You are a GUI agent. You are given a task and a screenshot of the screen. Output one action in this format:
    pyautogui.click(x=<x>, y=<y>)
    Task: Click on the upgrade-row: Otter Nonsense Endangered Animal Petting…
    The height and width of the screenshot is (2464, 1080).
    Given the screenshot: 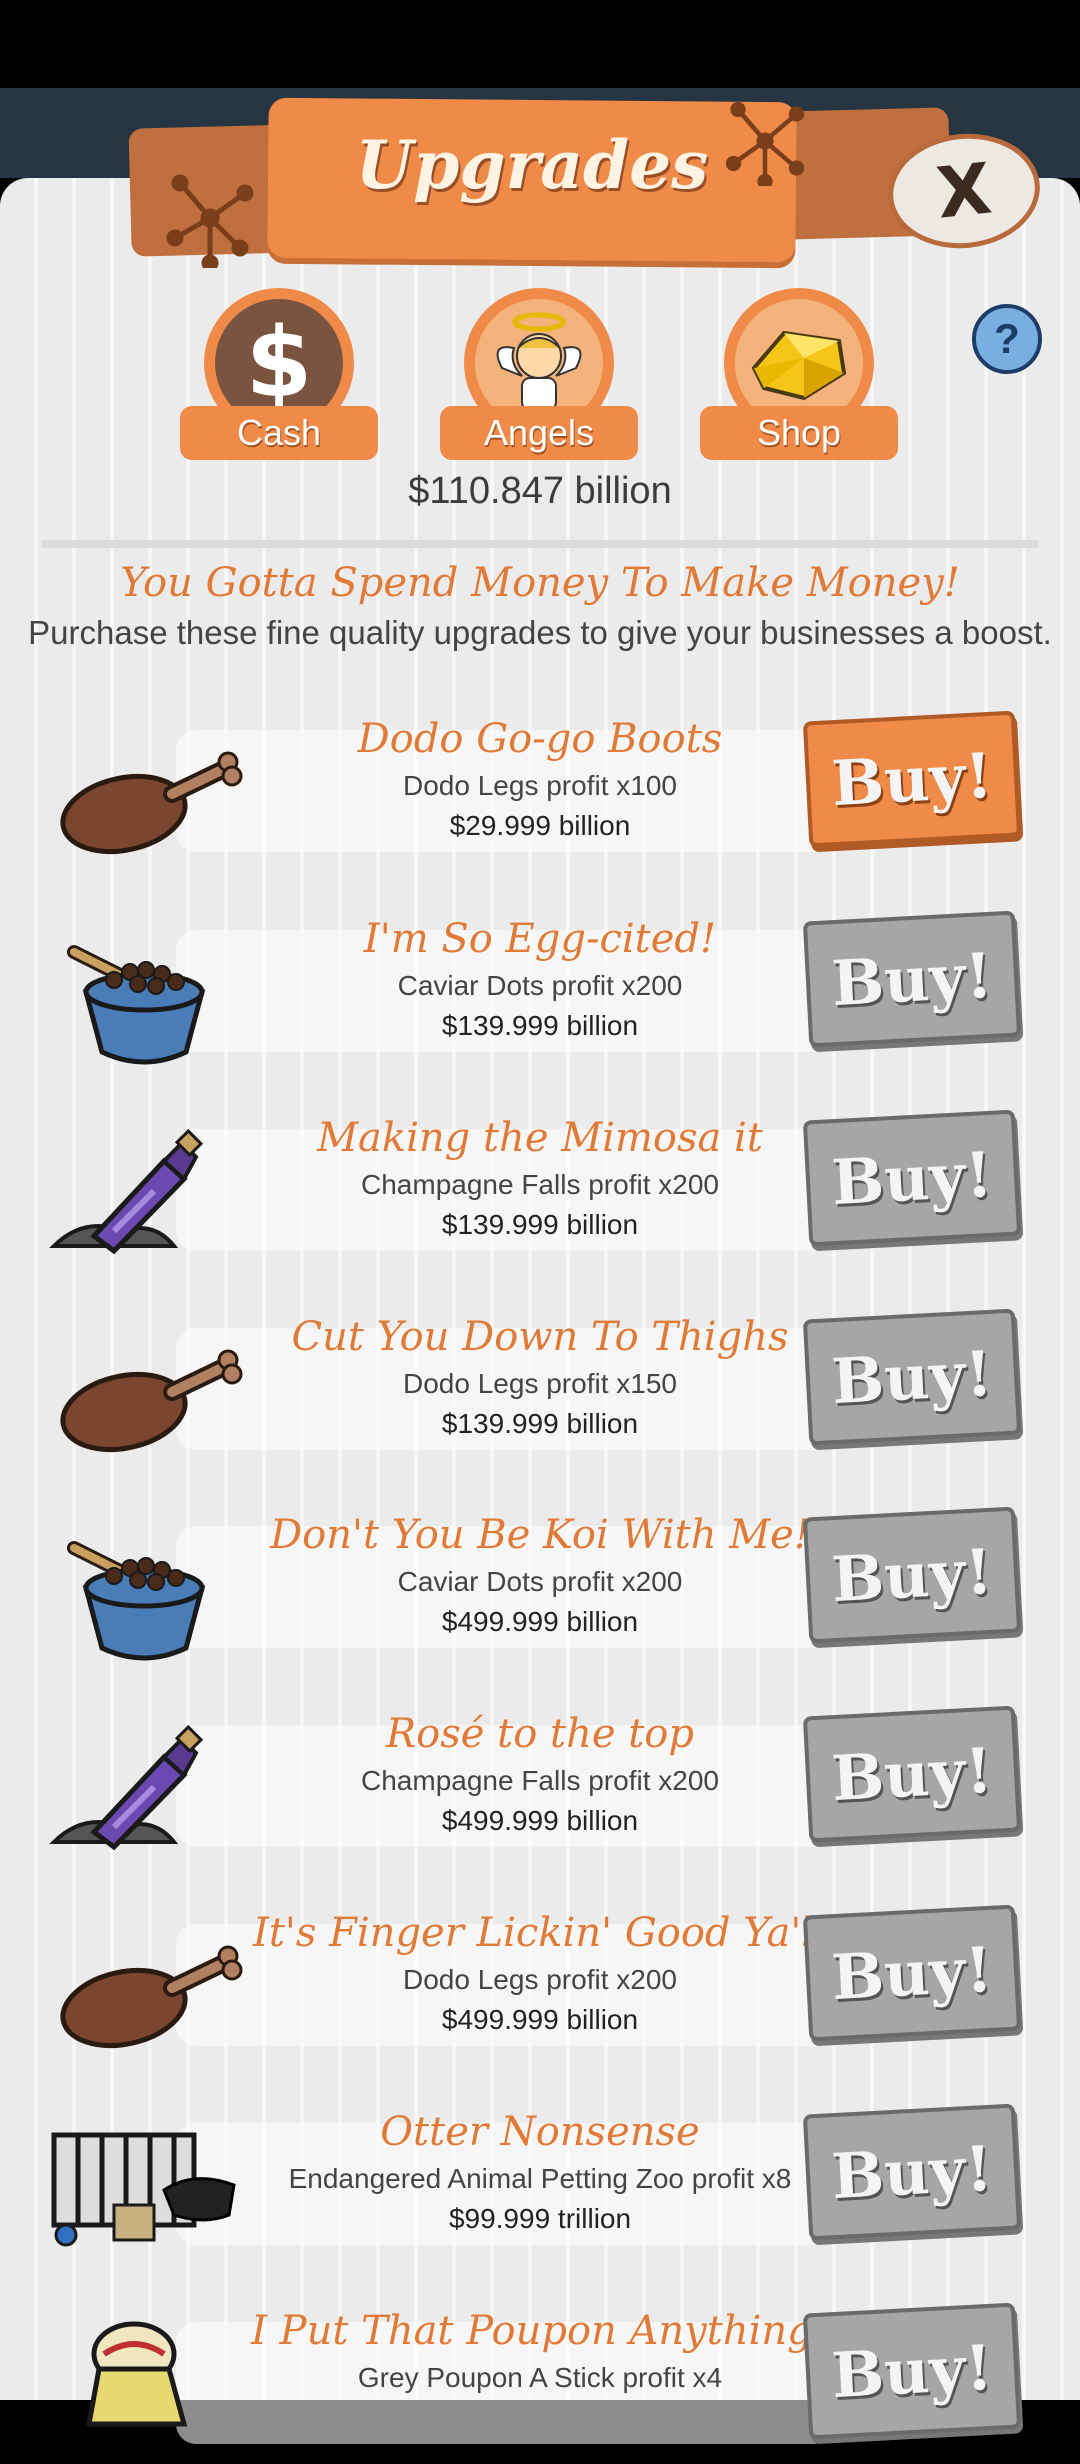 What is the action you would take?
    pyautogui.click(x=540, y=2184)
    